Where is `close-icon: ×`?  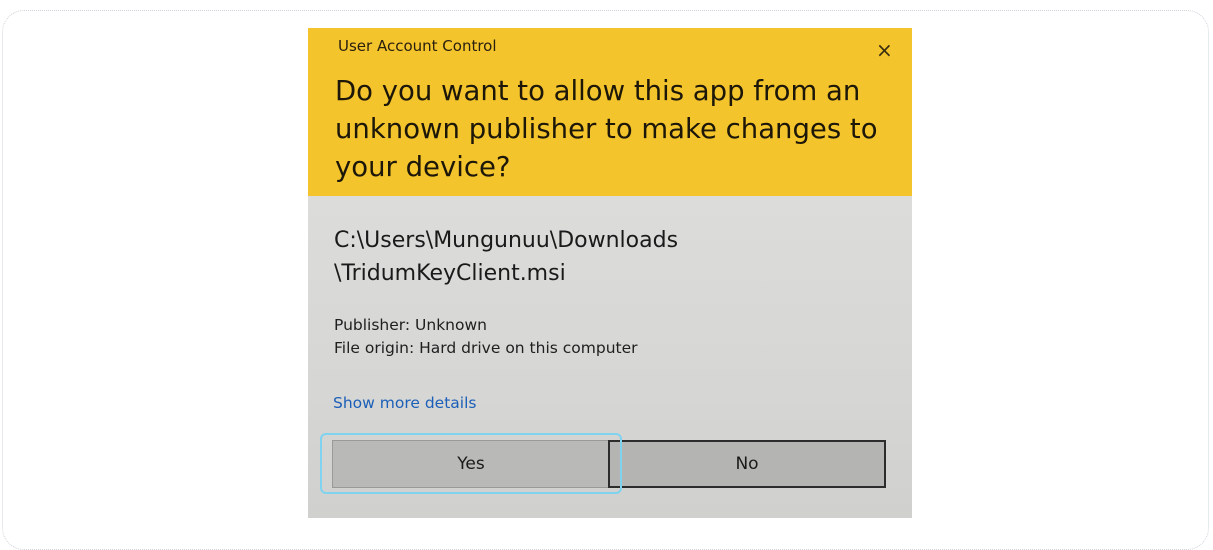
close-icon: × is located at coordinates (884, 50).